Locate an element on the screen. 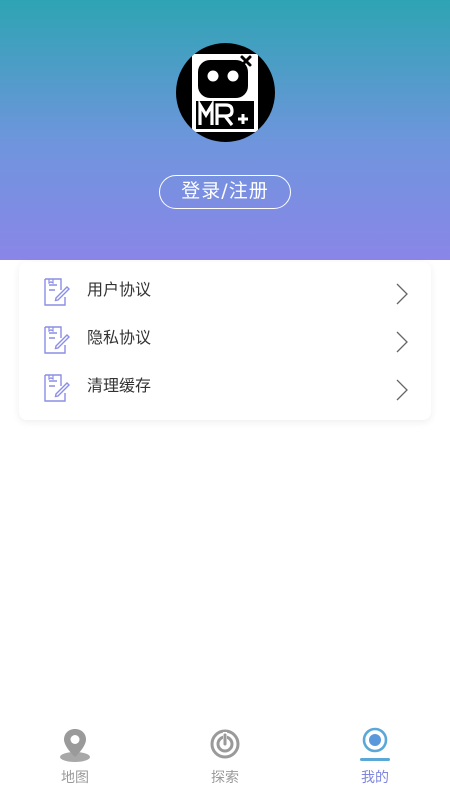 The width and height of the screenshot is (450, 800). tab-explore: 探索 is located at coordinates (225, 757).